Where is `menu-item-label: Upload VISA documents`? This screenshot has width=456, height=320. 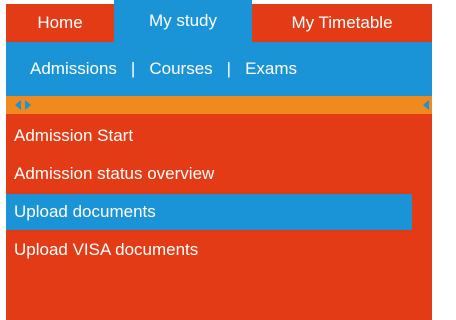 menu-item-label: Upload VISA documents is located at coordinates (106, 249).